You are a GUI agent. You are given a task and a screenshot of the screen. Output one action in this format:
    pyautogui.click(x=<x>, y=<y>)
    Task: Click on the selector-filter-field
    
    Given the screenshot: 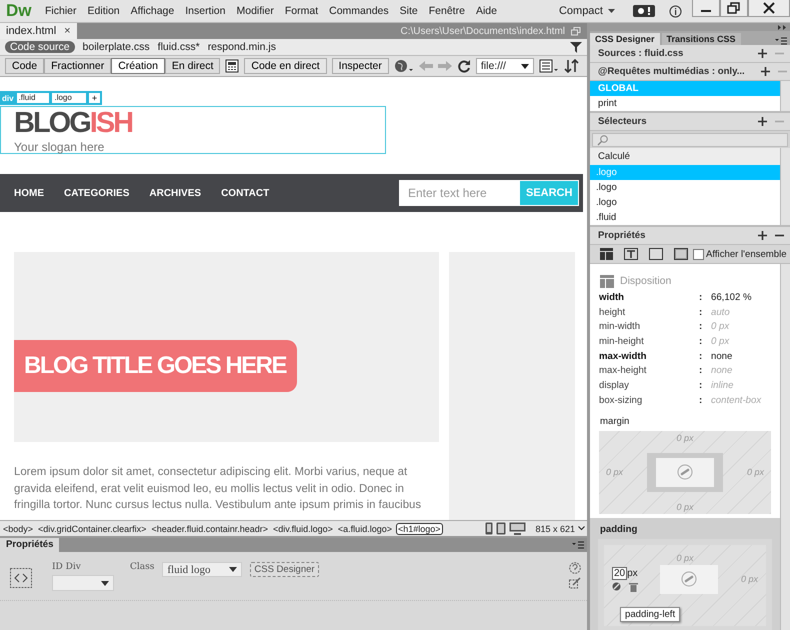 What is the action you would take?
    pyautogui.click(x=690, y=140)
    